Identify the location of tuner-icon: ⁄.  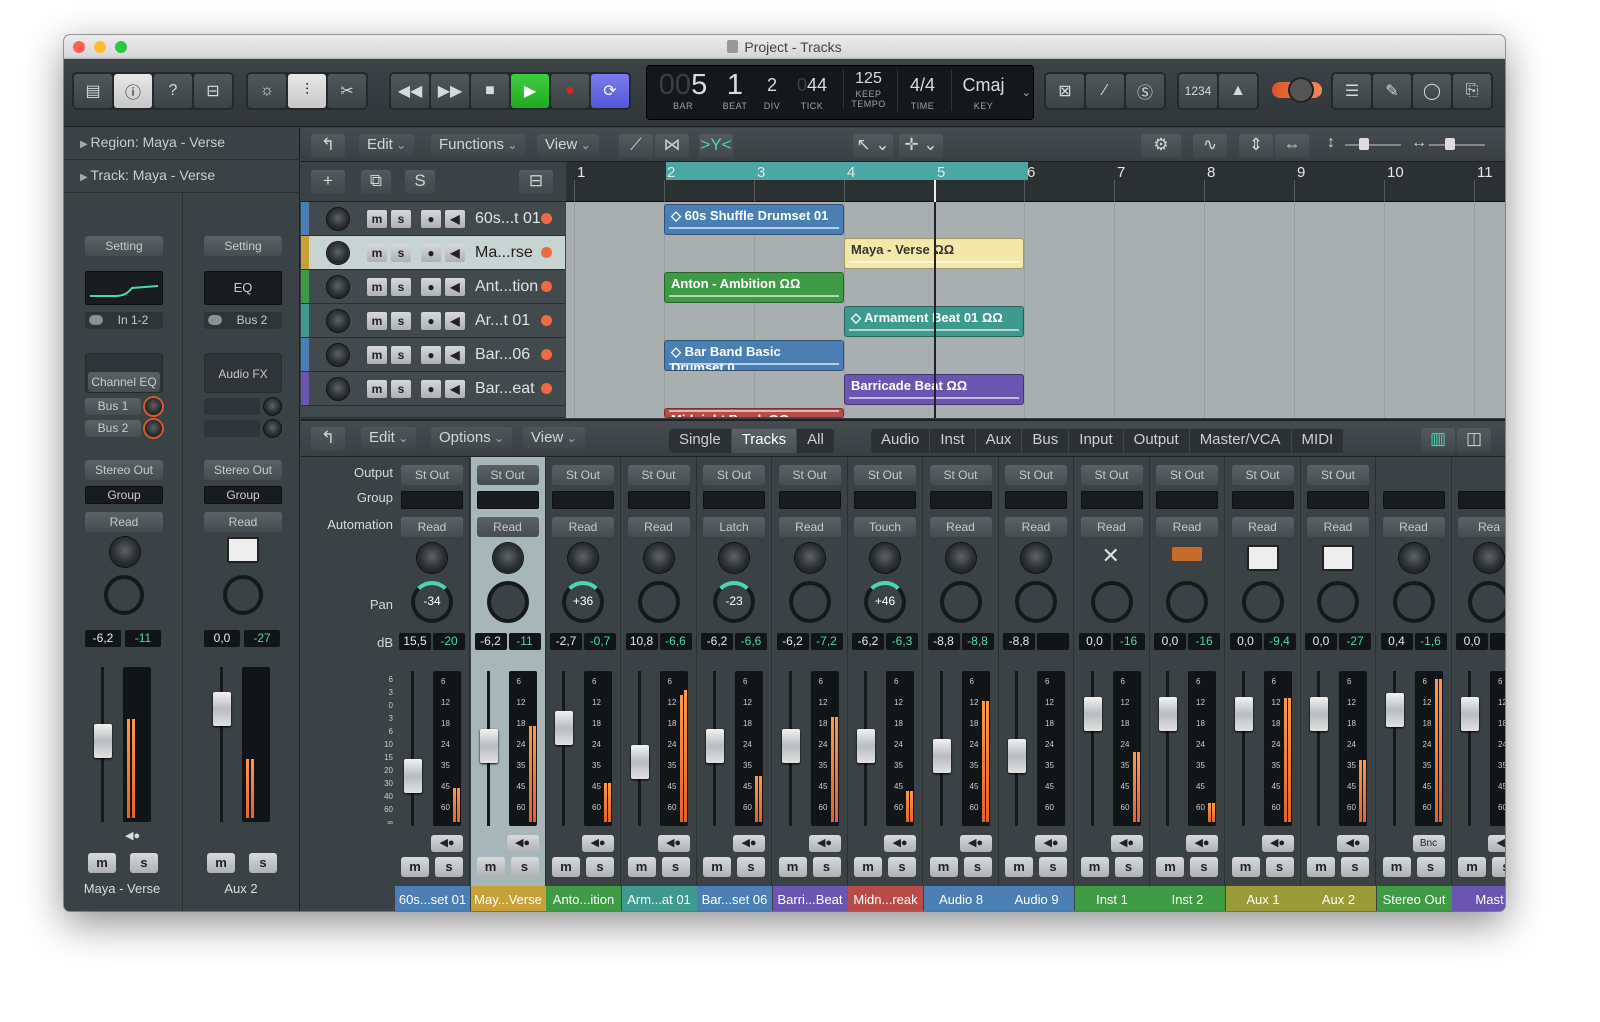
(1105, 91).